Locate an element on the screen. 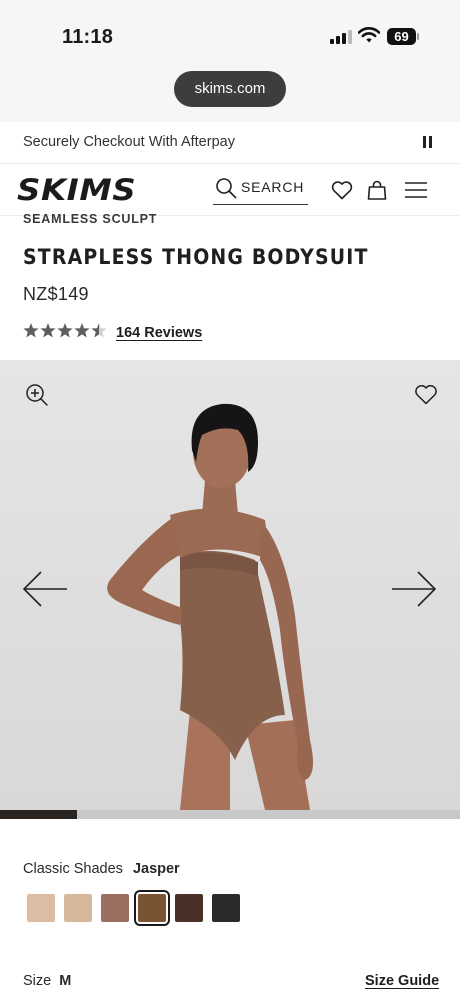 The height and width of the screenshot is (1000, 460). promo-banner: Securely Checkout With Afterpay is located at coordinates (230, 143).